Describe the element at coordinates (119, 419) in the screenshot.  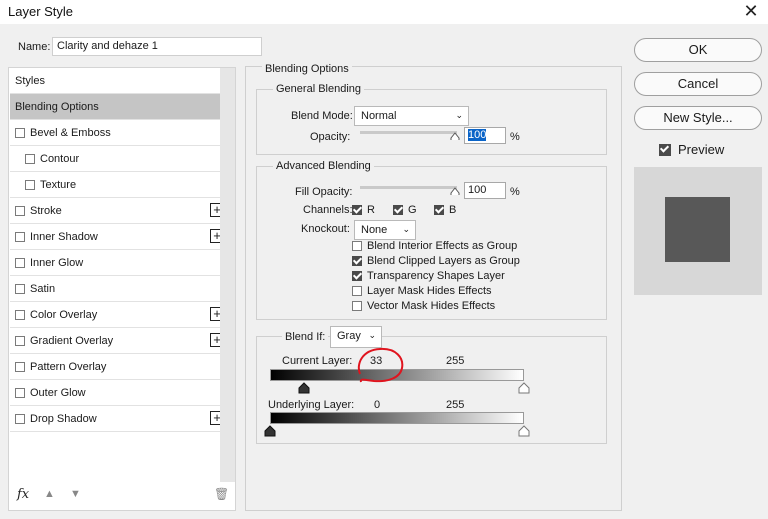
I see `style-item-drop-shadow: Drop Shadow +` at that location.